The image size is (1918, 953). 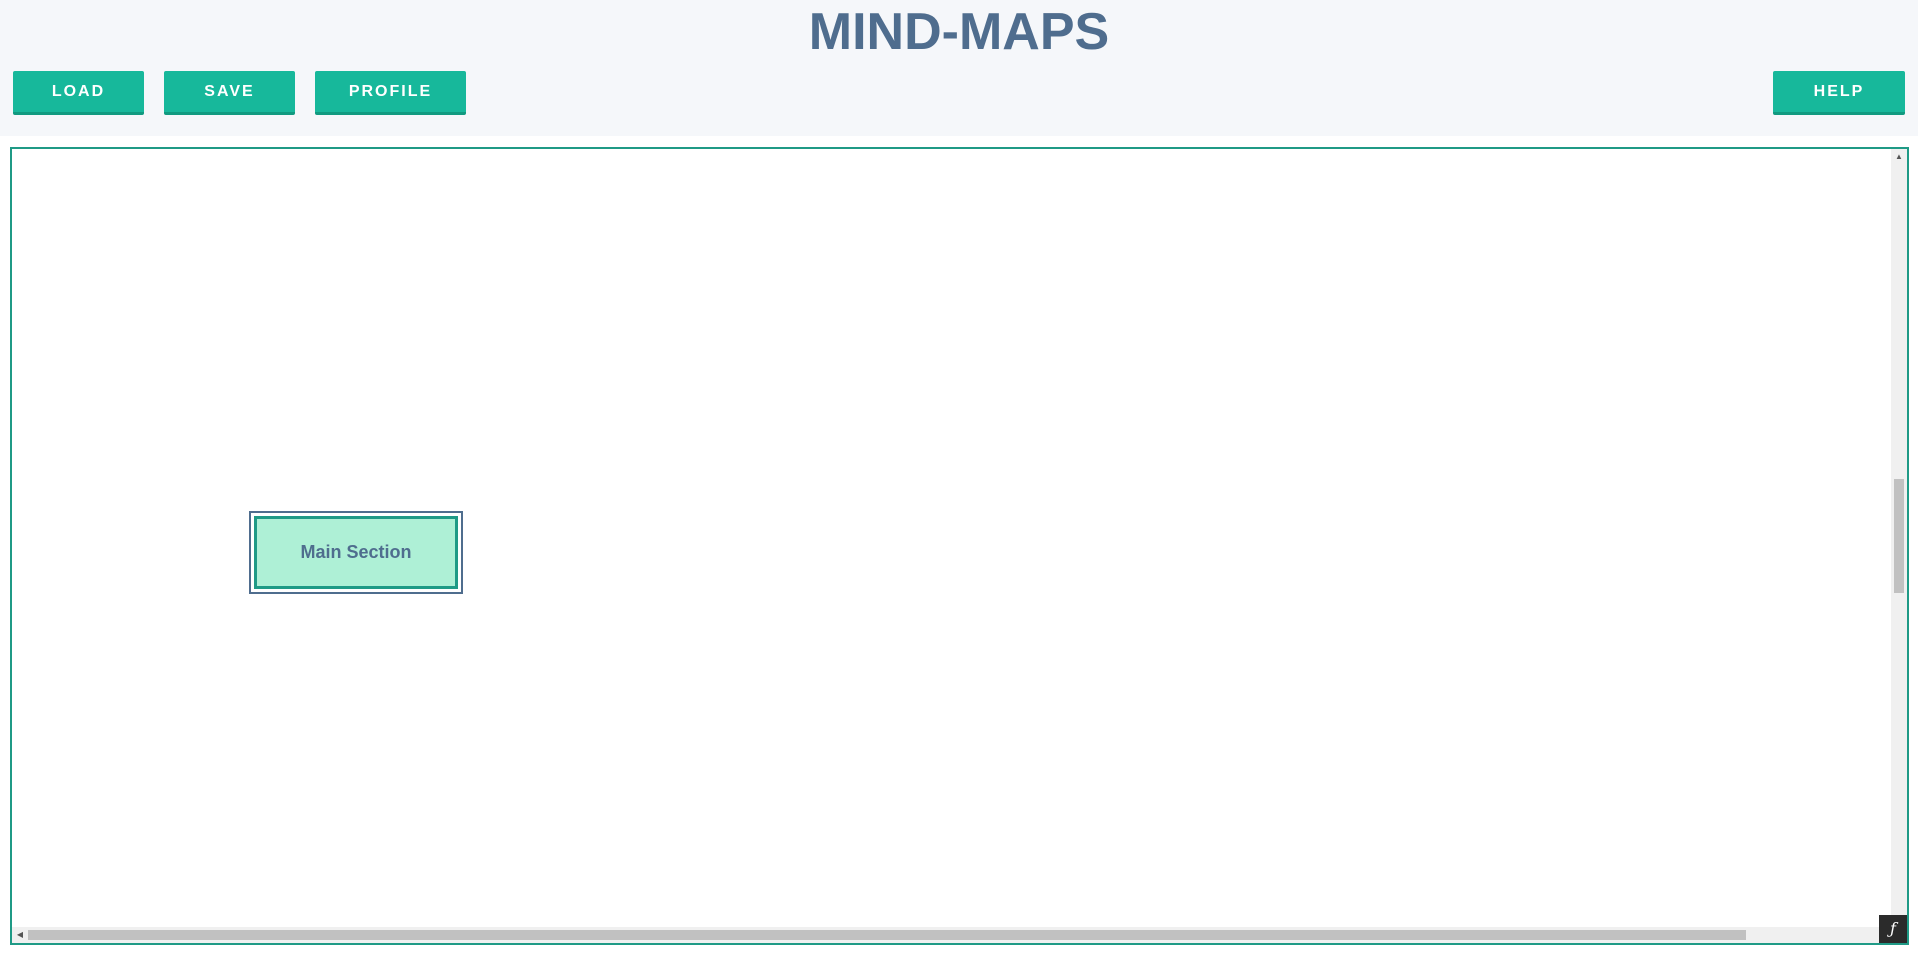 I want to click on horizontal-scrollbar: ◀ ▶, so click(x=951, y=935).